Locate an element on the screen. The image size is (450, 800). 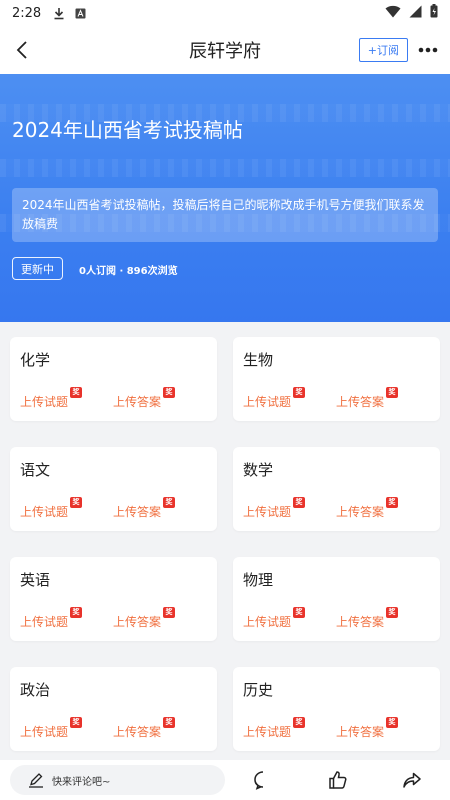
comment-icon is located at coordinates (263, 780).